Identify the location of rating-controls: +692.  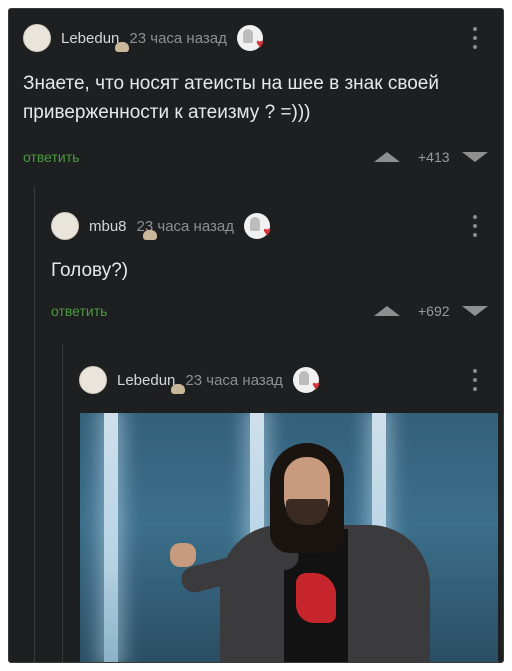
(431, 311).